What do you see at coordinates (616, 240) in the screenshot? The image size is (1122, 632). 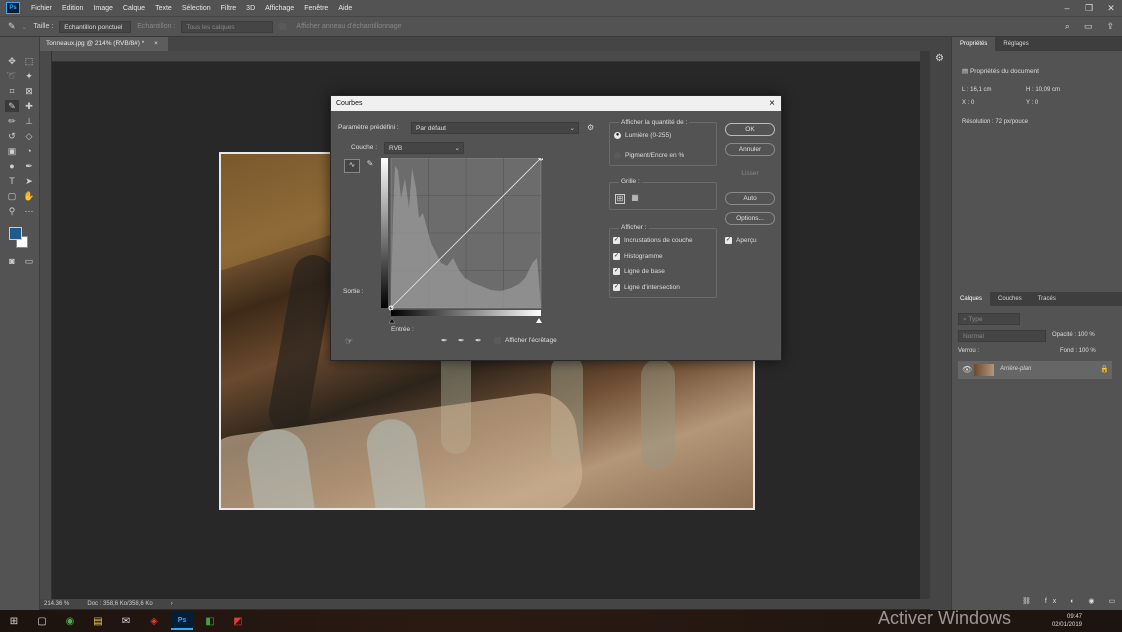 I see `overlays-checkbox: ✓` at bounding box center [616, 240].